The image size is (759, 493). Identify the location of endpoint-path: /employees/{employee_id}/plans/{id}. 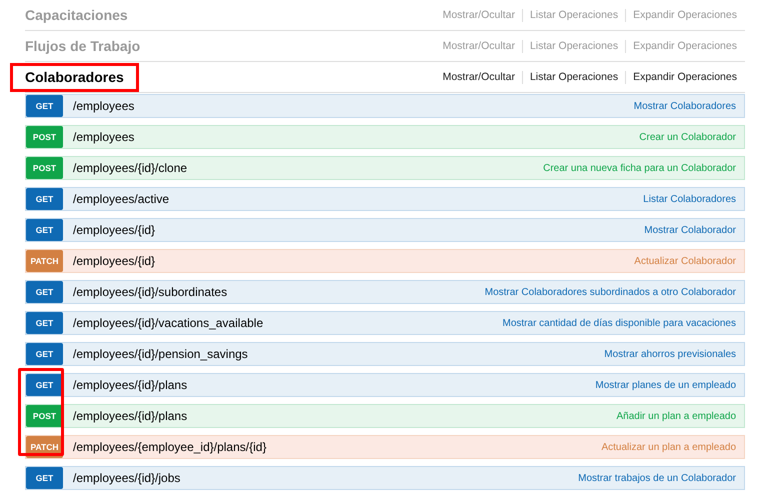
(169, 447).